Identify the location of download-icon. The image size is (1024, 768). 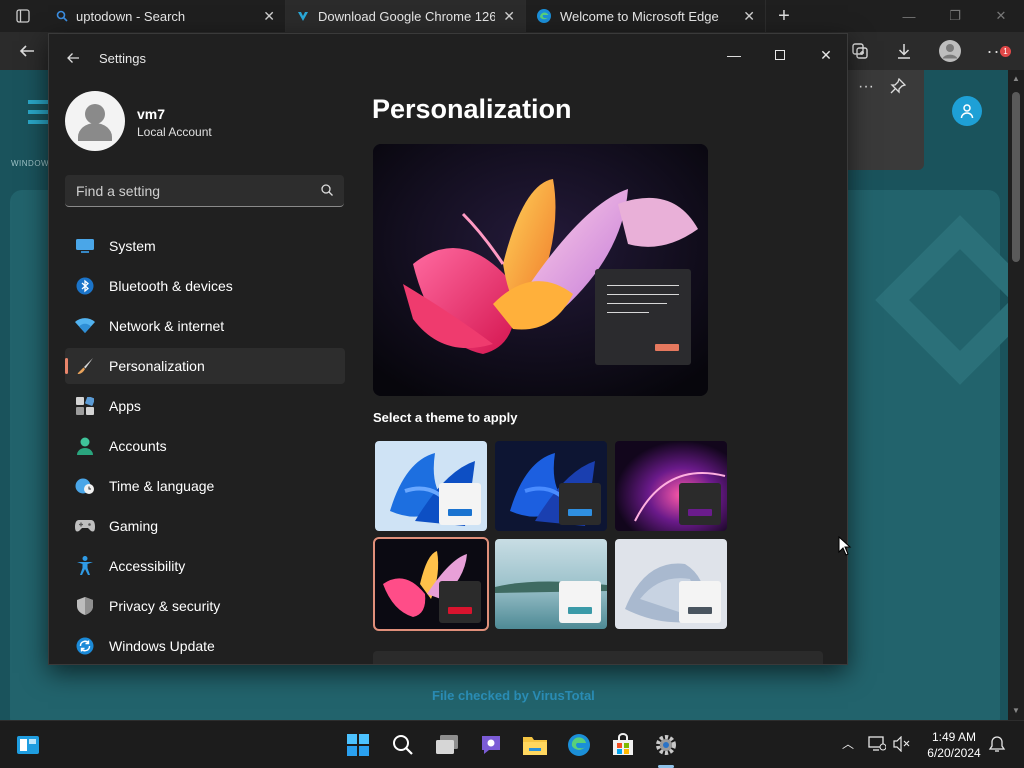
(904, 51).